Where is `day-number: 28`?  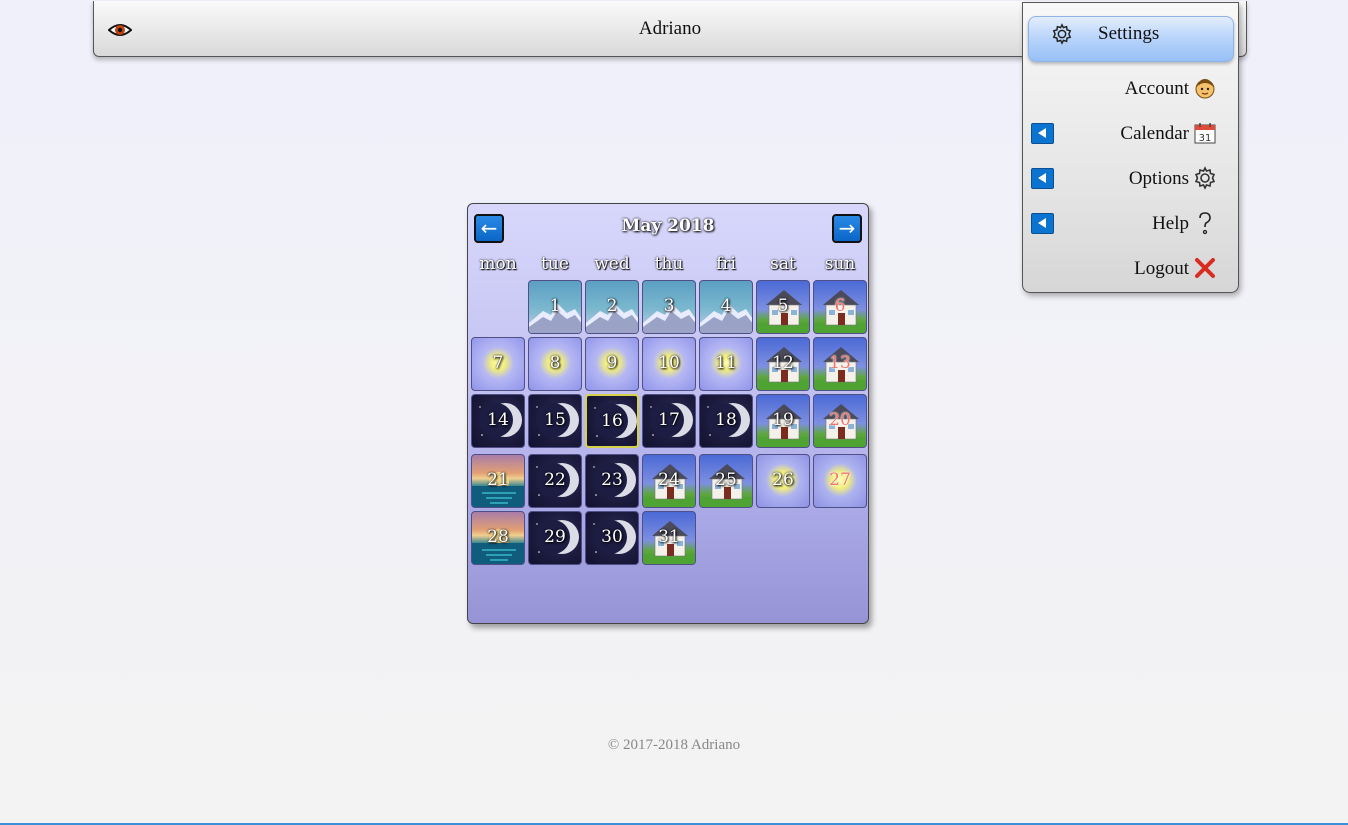
day-number: 28 is located at coordinates (498, 537).